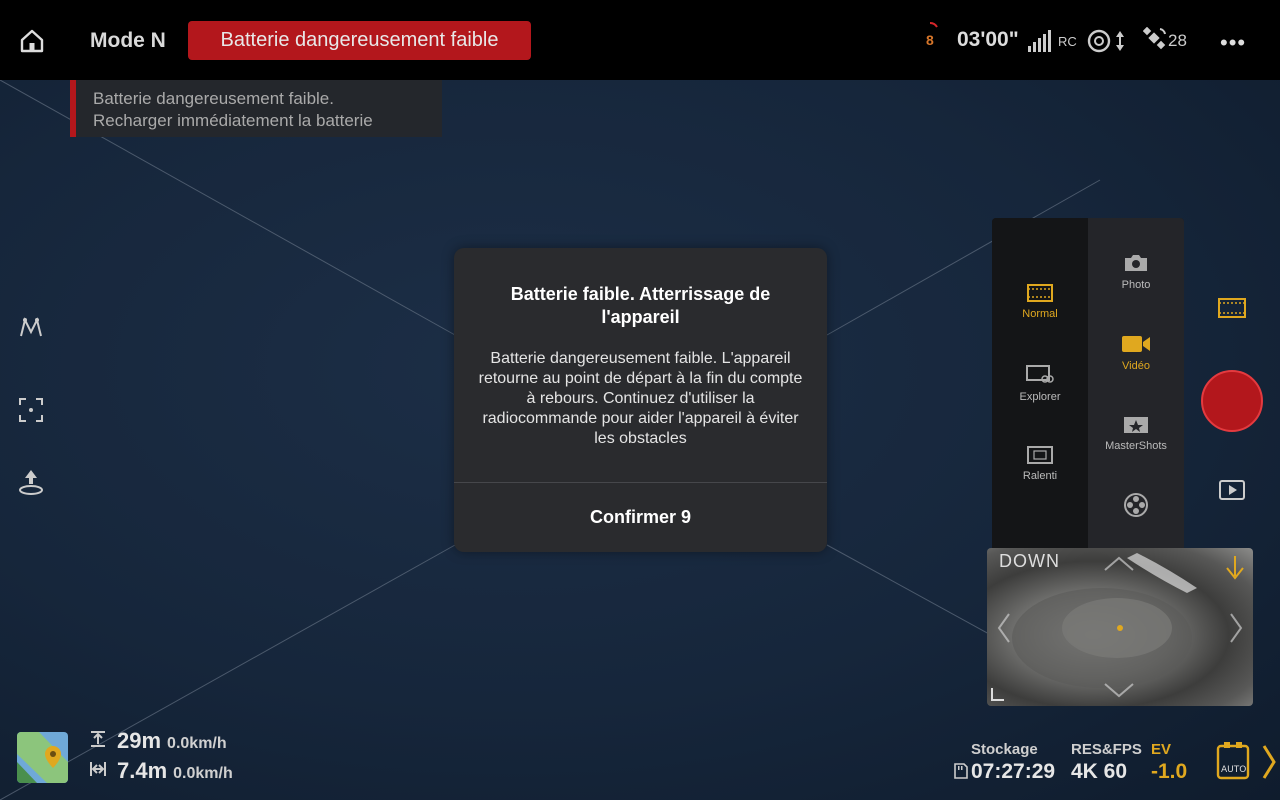 The image size is (1280, 800). I want to click on vertical-speed: 0.0km/h, so click(197, 743).